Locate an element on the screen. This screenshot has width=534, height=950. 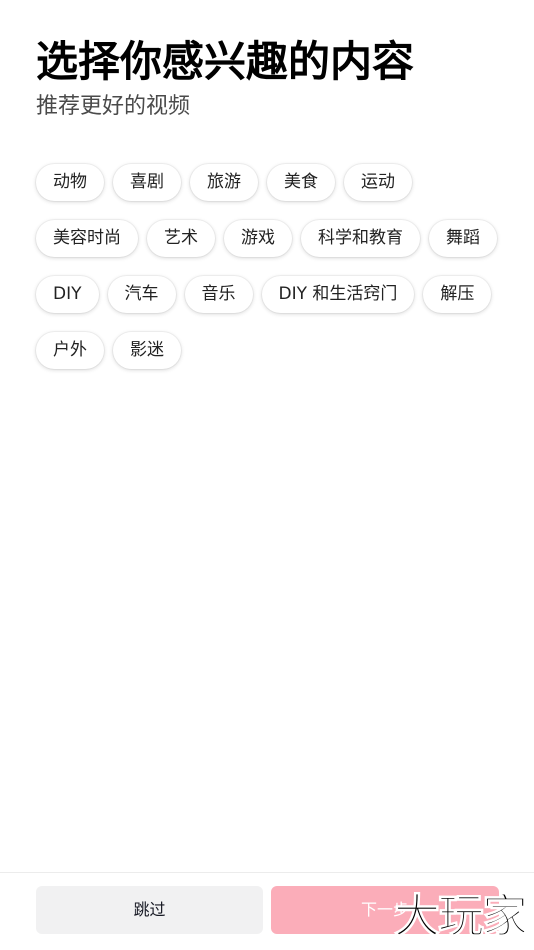
tag-diy: DIY is located at coordinates (67, 294).